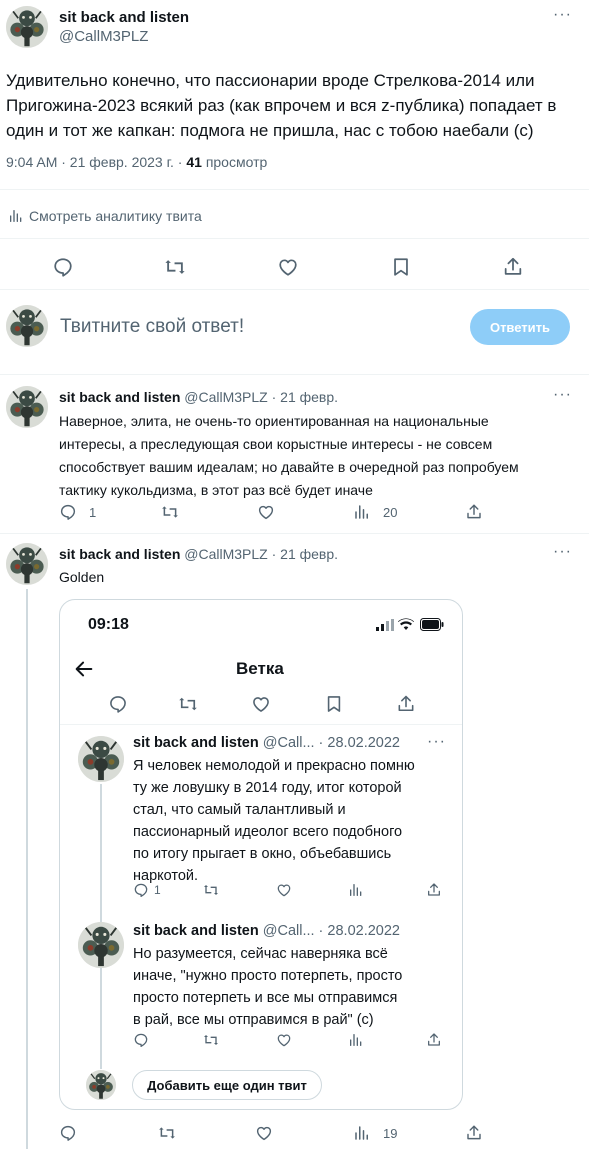 This screenshot has width=608, height=1165. I want to click on phone-clock: 09:18, so click(108, 624).